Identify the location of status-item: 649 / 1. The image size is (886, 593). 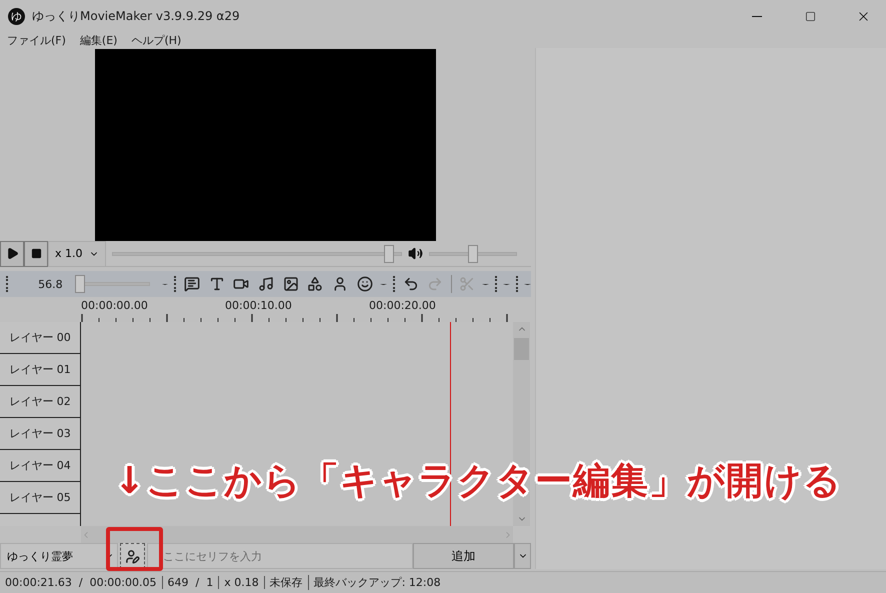
(191, 582).